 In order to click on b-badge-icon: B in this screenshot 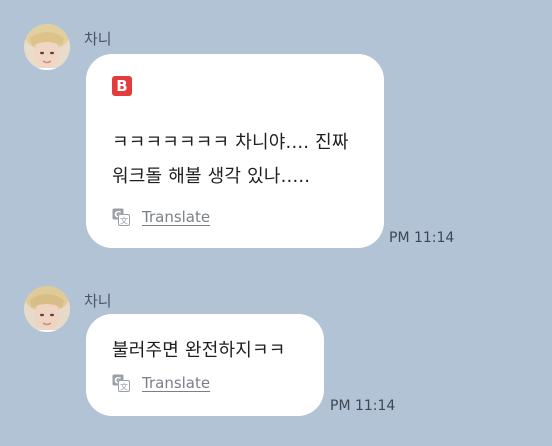, I will do `click(122, 86)`.